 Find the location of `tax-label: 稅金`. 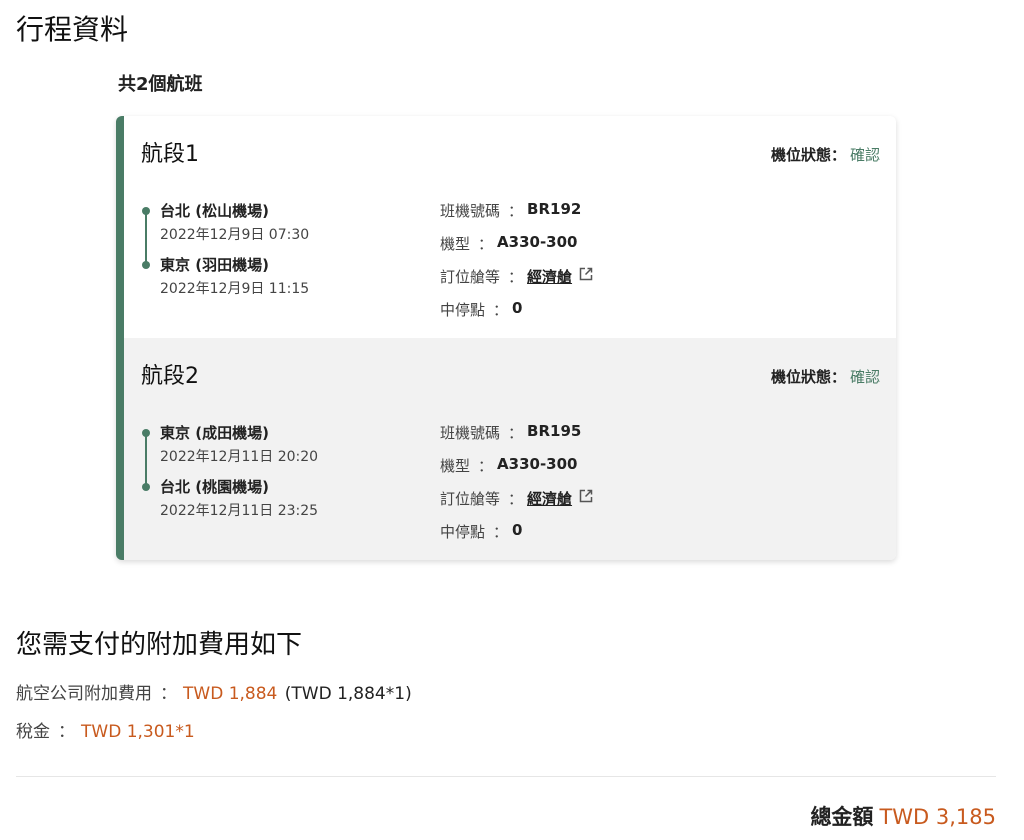

tax-label: 稅金 is located at coordinates (33, 732).